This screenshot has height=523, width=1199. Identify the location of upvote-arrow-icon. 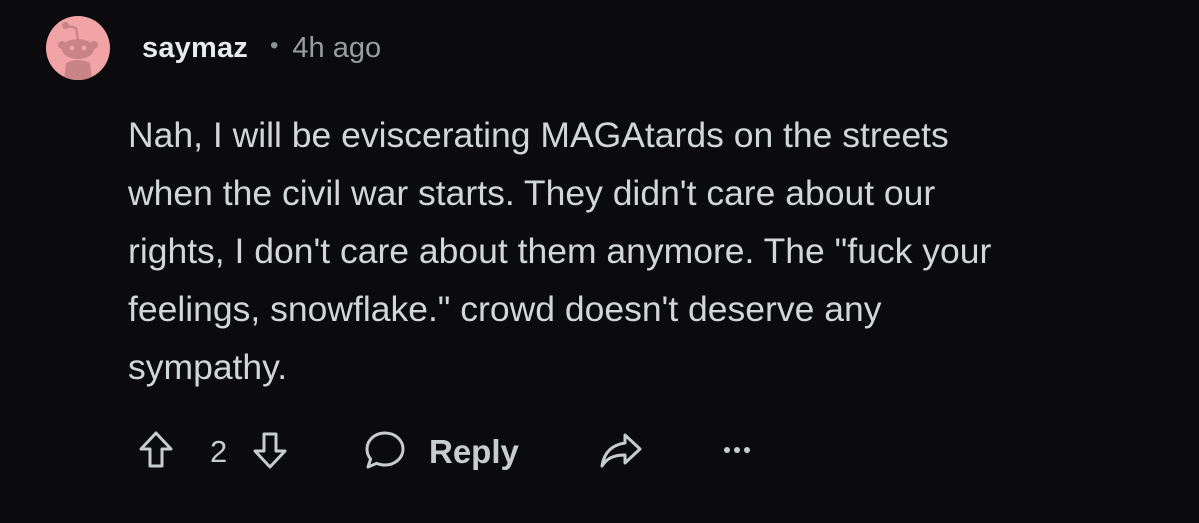
(156, 452).